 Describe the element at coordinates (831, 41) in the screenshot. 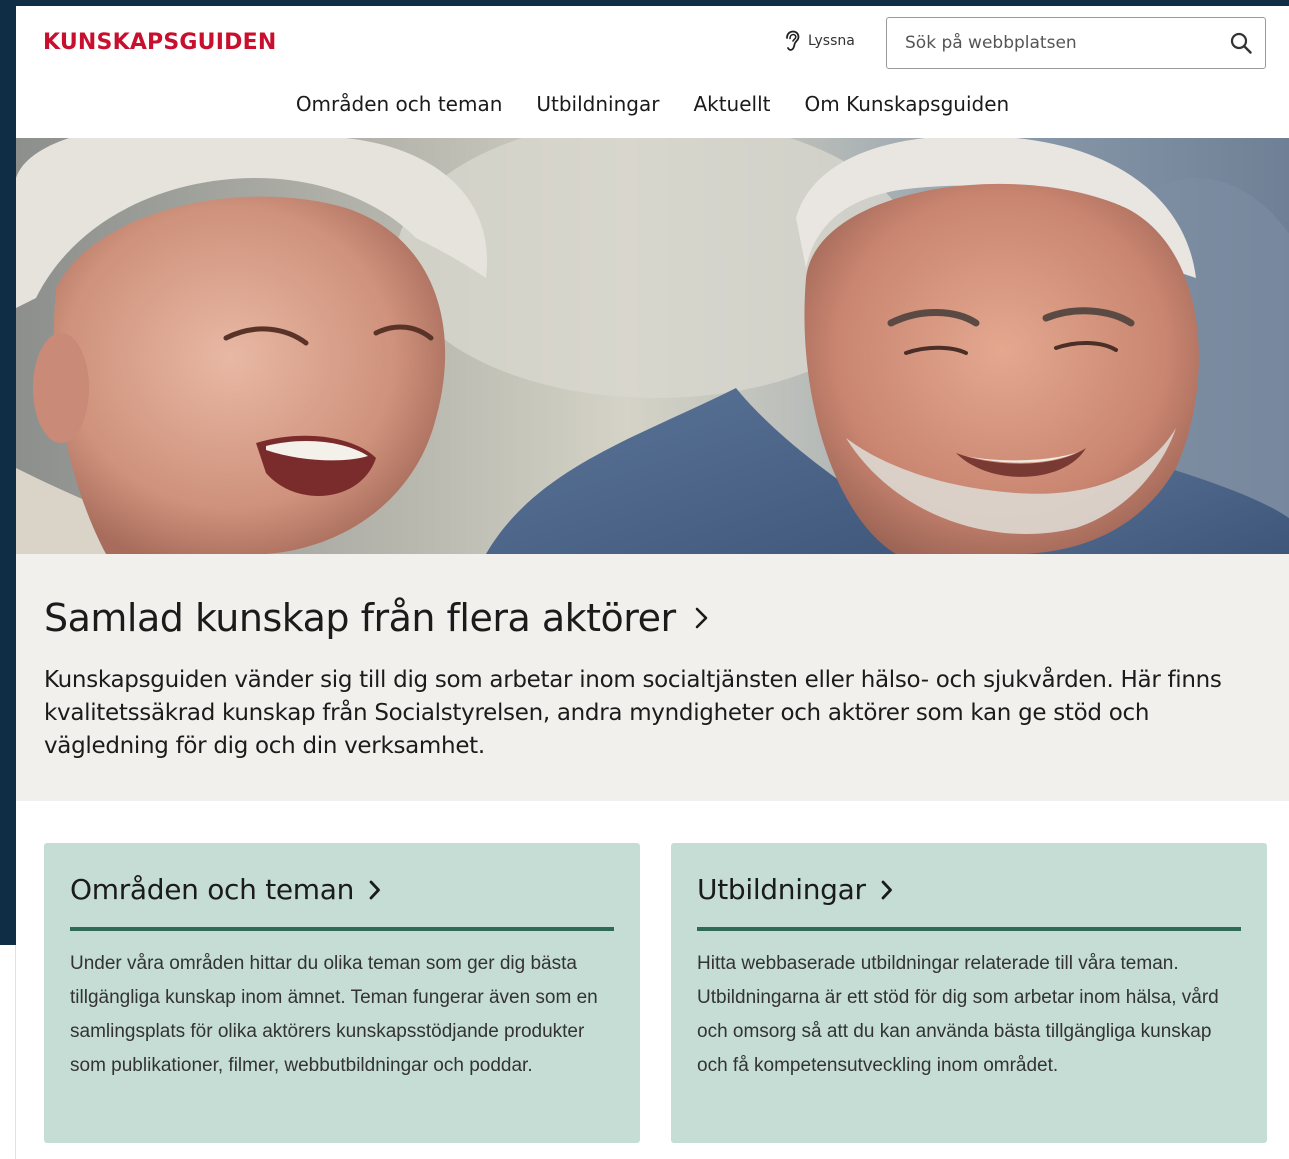

I see `listen-label: Lyssna` at that location.